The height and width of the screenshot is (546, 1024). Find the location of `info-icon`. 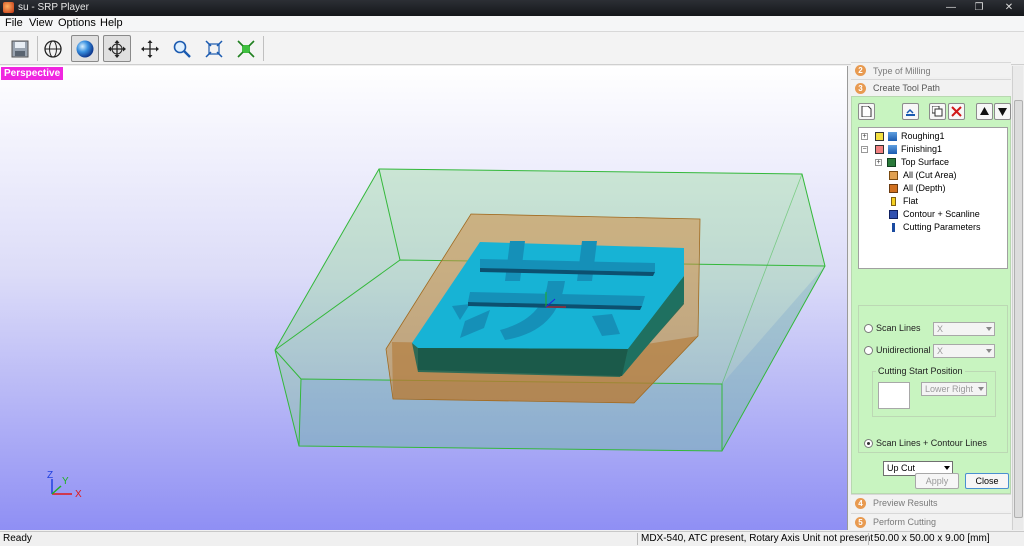

info-icon is located at coordinates (893, 227).